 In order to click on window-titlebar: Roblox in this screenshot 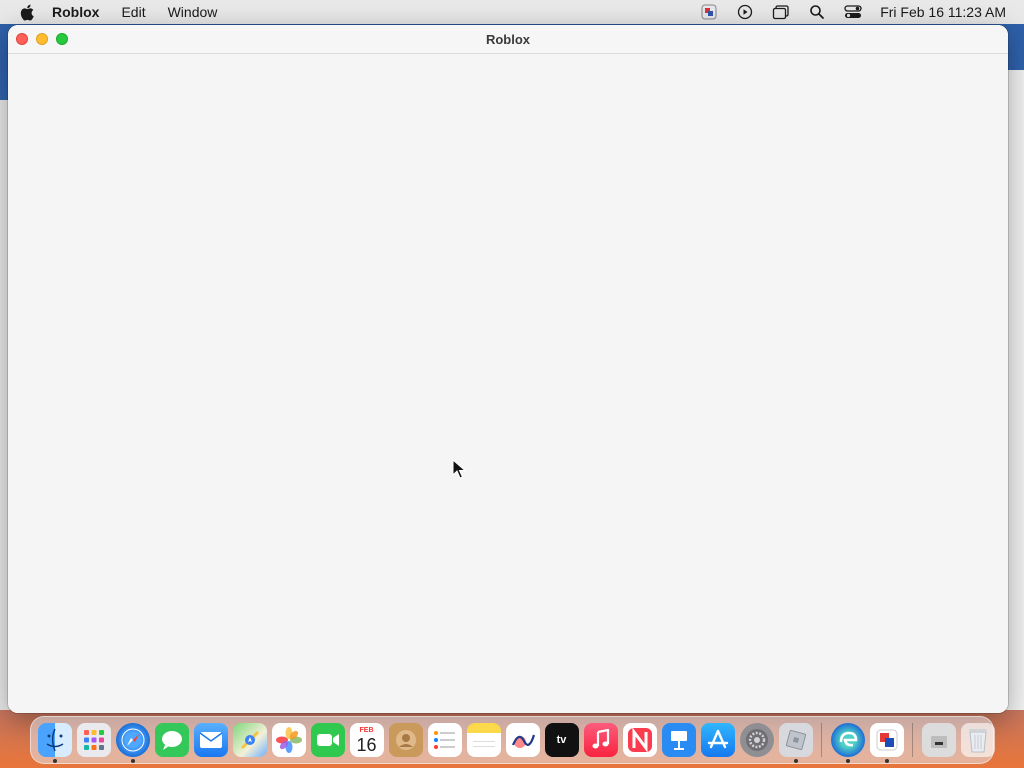, I will do `click(508, 39)`.